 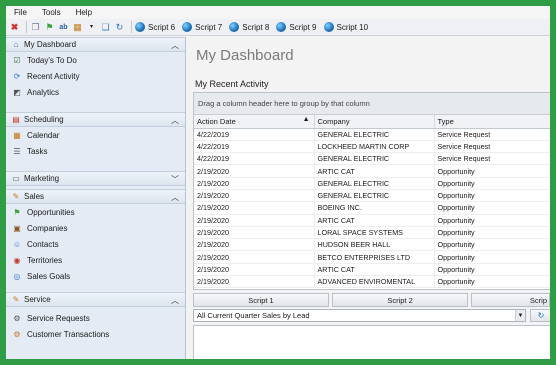 What do you see at coordinates (445, 121) in the screenshot?
I see `column-label: Type` at bounding box center [445, 121].